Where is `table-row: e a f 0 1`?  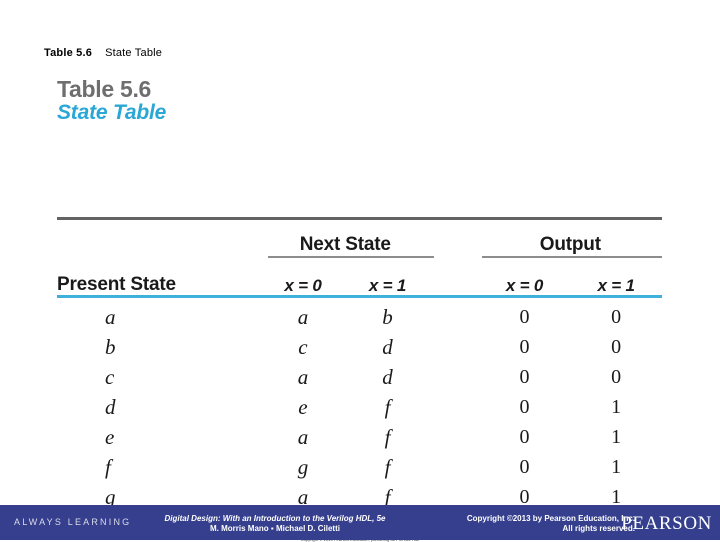
table-row: e a f 0 1 is located at coordinates (359, 437).